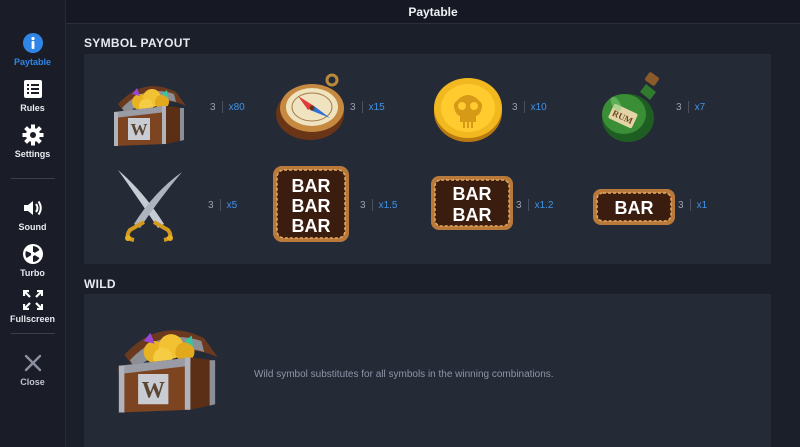 The height and width of the screenshot is (447, 800). I want to click on symbol-rum-bottle: RUM 3 x7, so click(674, 109).